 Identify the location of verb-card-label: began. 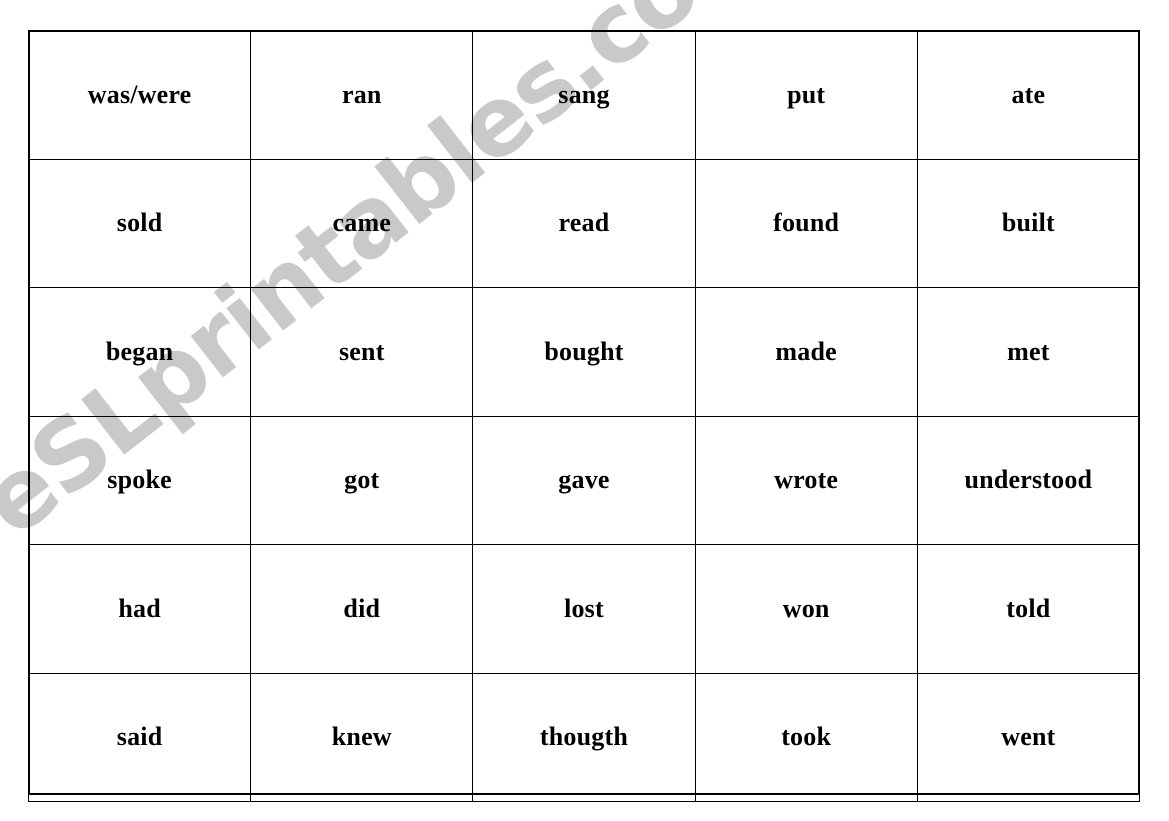
(139, 351).